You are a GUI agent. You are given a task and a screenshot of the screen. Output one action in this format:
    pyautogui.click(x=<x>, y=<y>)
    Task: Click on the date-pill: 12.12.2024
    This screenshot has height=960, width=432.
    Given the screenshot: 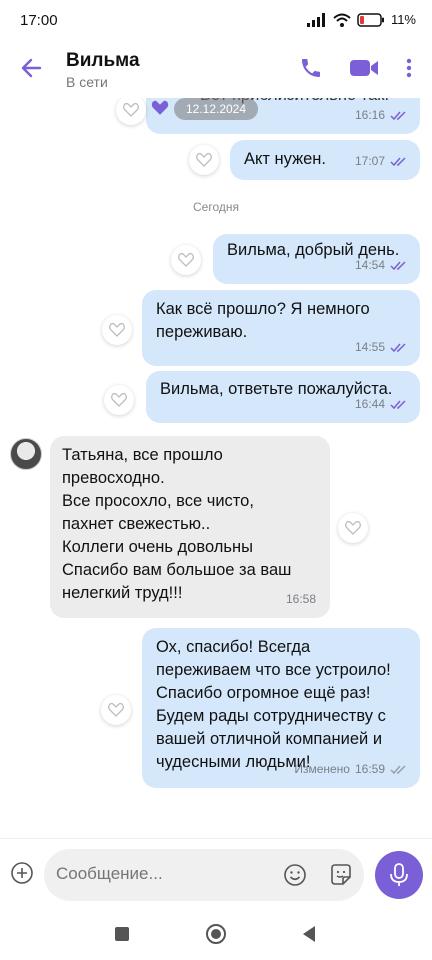 What is the action you would take?
    pyautogui.click(x=216, y=109)
    